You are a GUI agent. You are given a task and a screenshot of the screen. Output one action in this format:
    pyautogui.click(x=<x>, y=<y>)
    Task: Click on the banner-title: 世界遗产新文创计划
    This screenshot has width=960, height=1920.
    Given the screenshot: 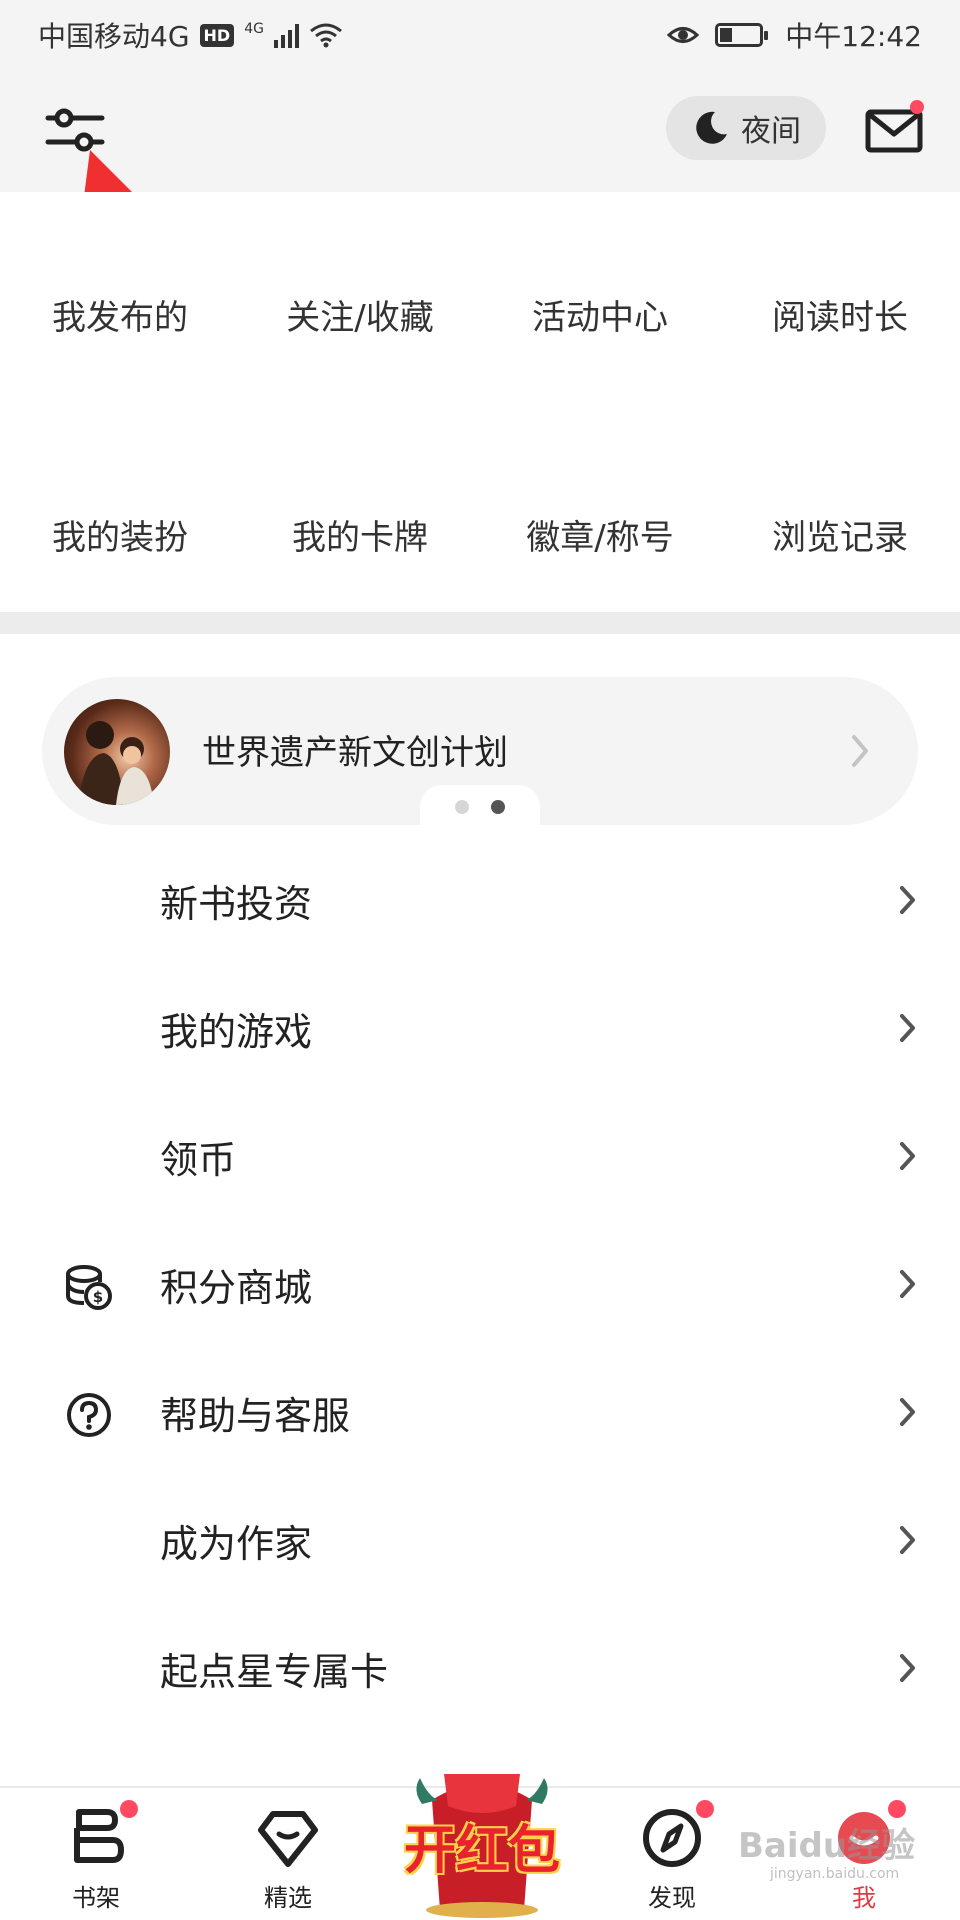 What is the action you would take?
    pyautogui.click(x=355, y=753)
    